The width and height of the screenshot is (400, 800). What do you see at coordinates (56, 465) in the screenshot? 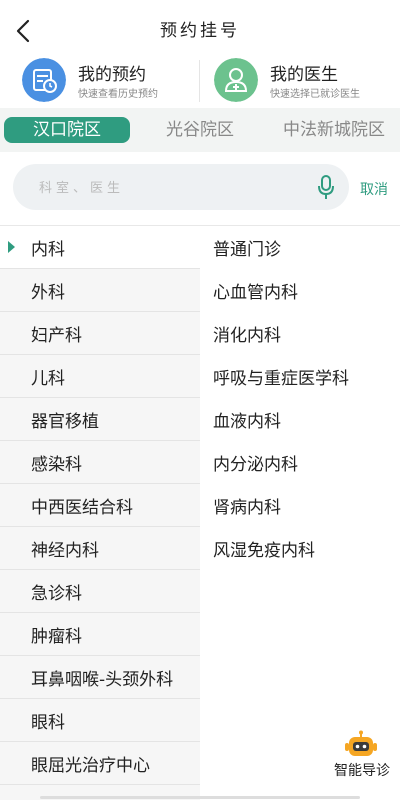
I see `department-label: 感染科` at bounding box center [56, 465].